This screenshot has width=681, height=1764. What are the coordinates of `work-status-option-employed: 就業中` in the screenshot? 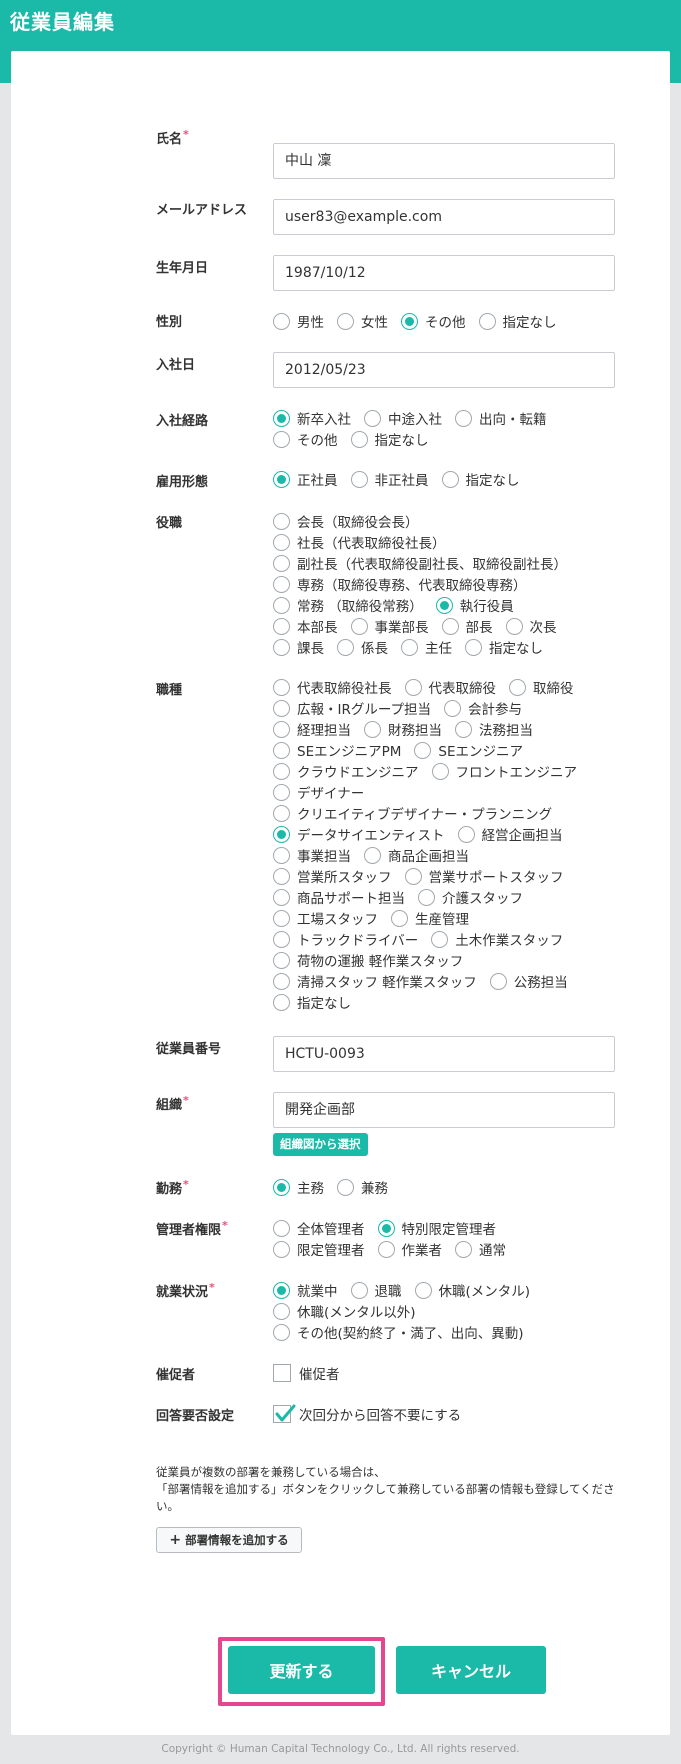 It's located at (305, 1290).